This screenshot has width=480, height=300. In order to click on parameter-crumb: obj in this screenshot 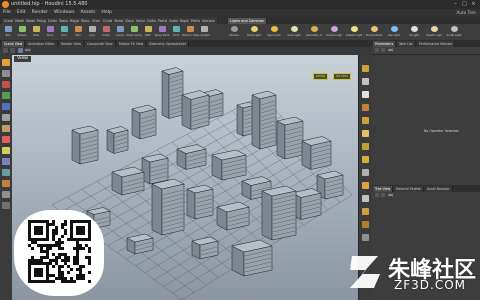, I will do `click(390, 50)`.